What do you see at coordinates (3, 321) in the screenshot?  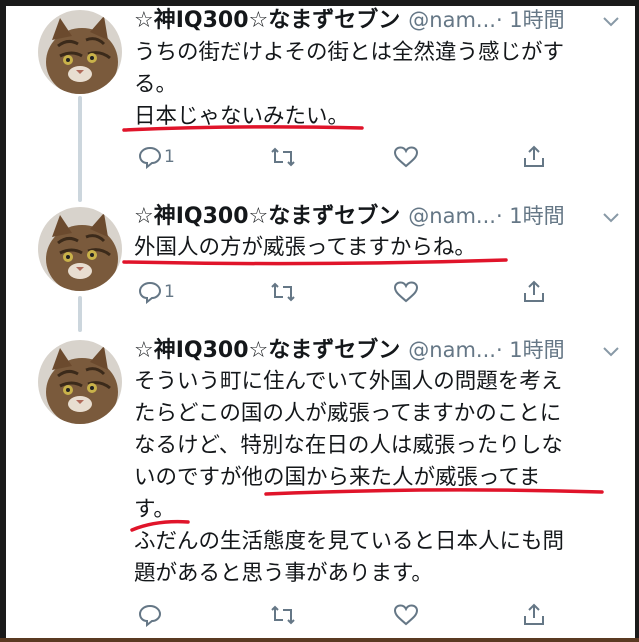 I see `photo-border-left` at bounding box center [3, 321].